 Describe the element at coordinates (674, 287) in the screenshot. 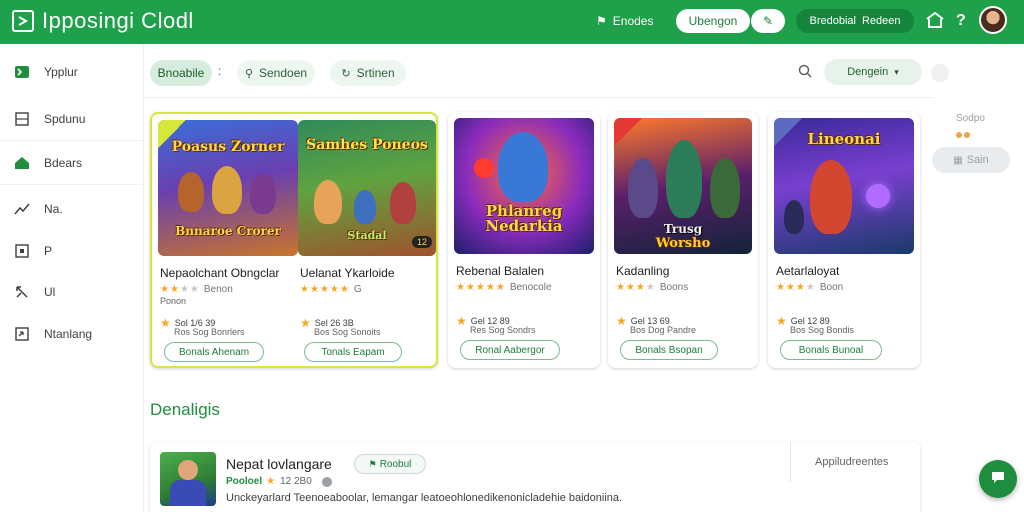

I see `rating-note: Boons` at that location.